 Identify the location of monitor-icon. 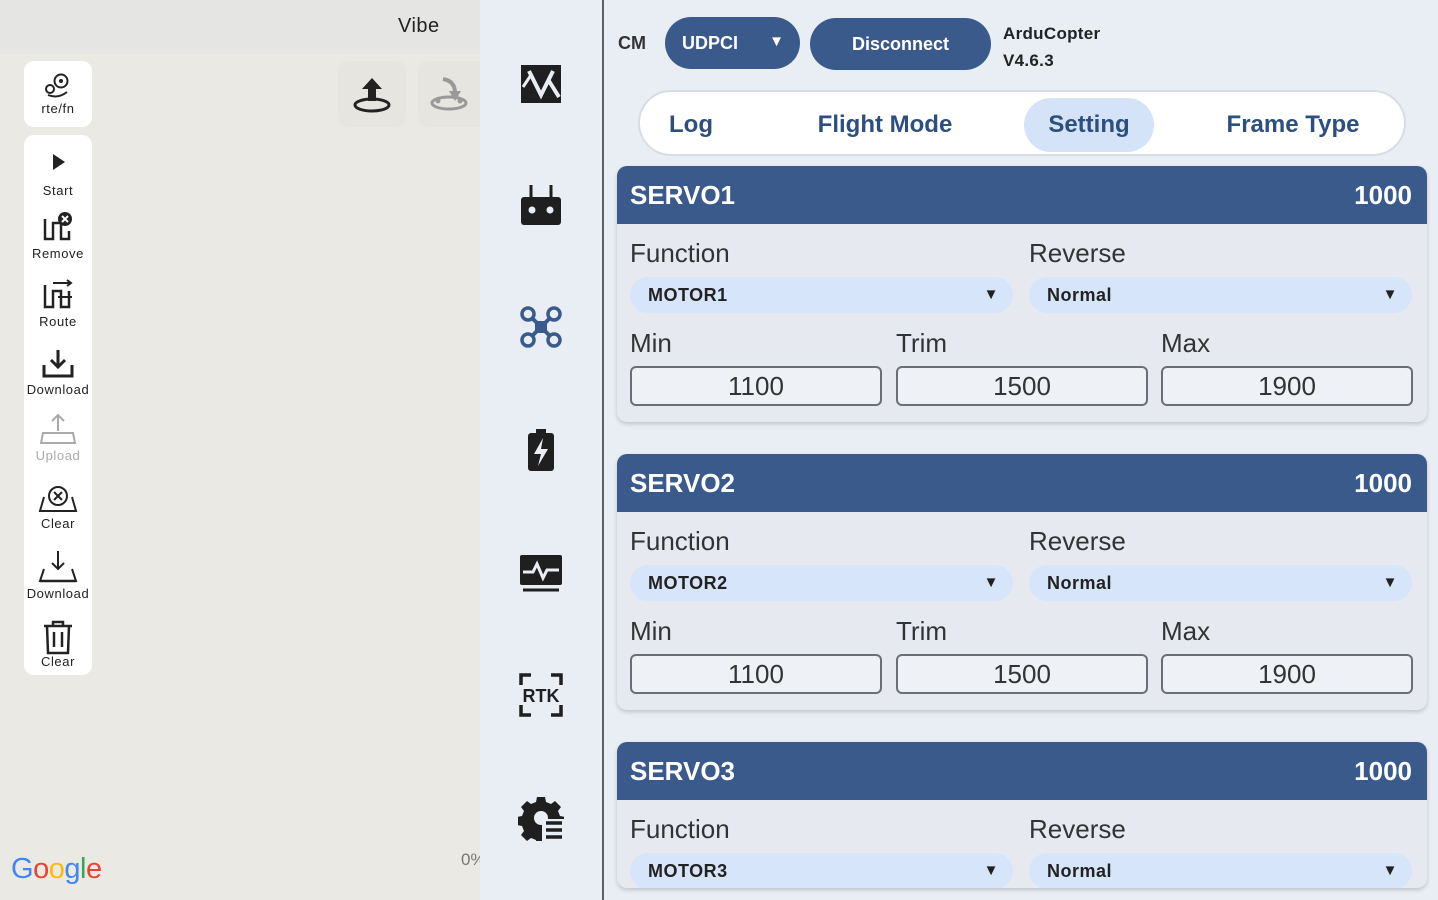
(541, 573).